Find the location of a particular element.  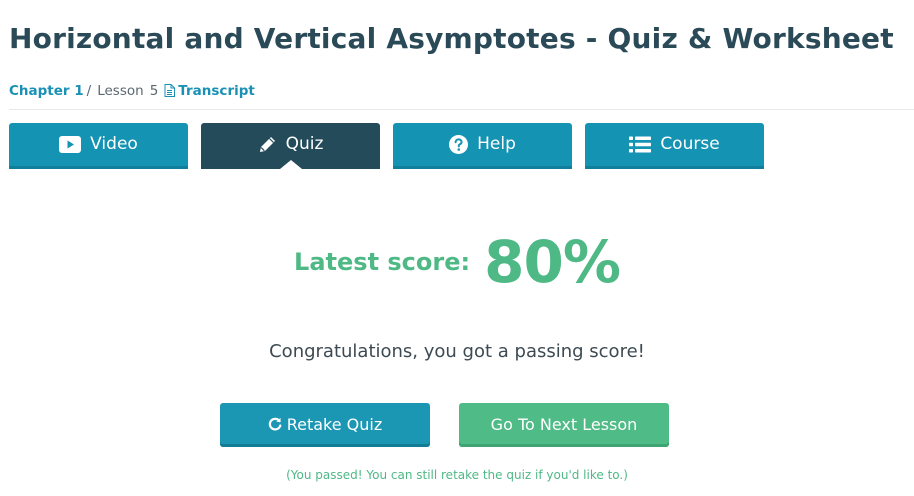

question-circle-icon is located at coordinates (459, 144).